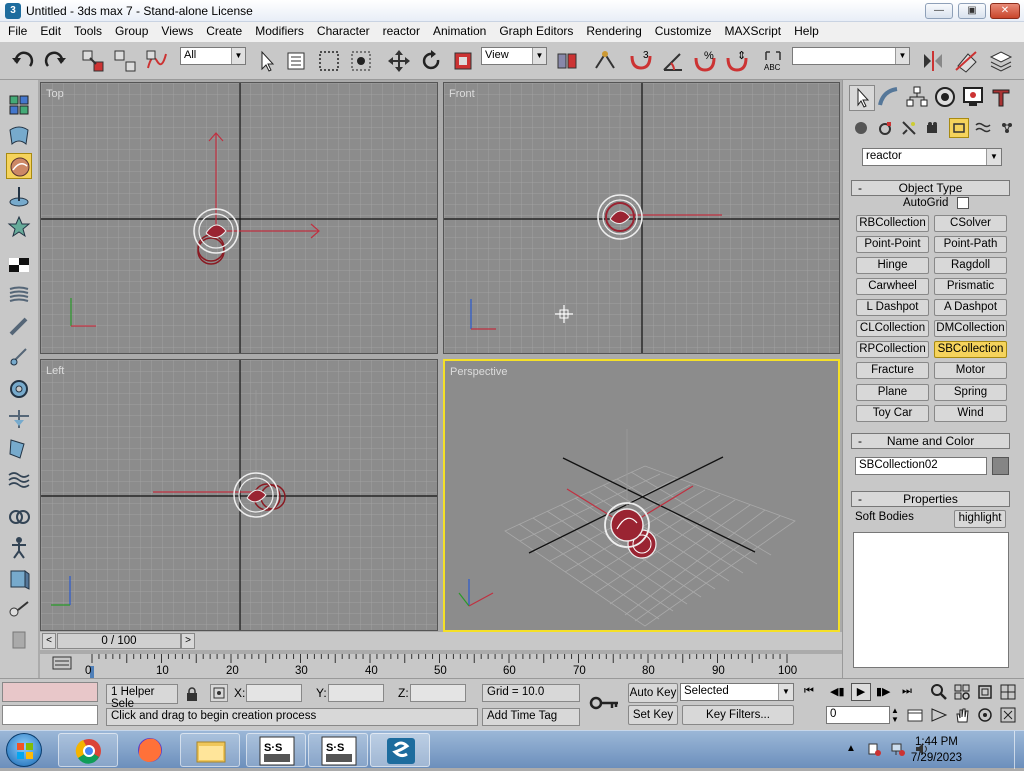 The image size is (1024, 771). I want to click on viewport-label-front: Front, so click(462, 94).